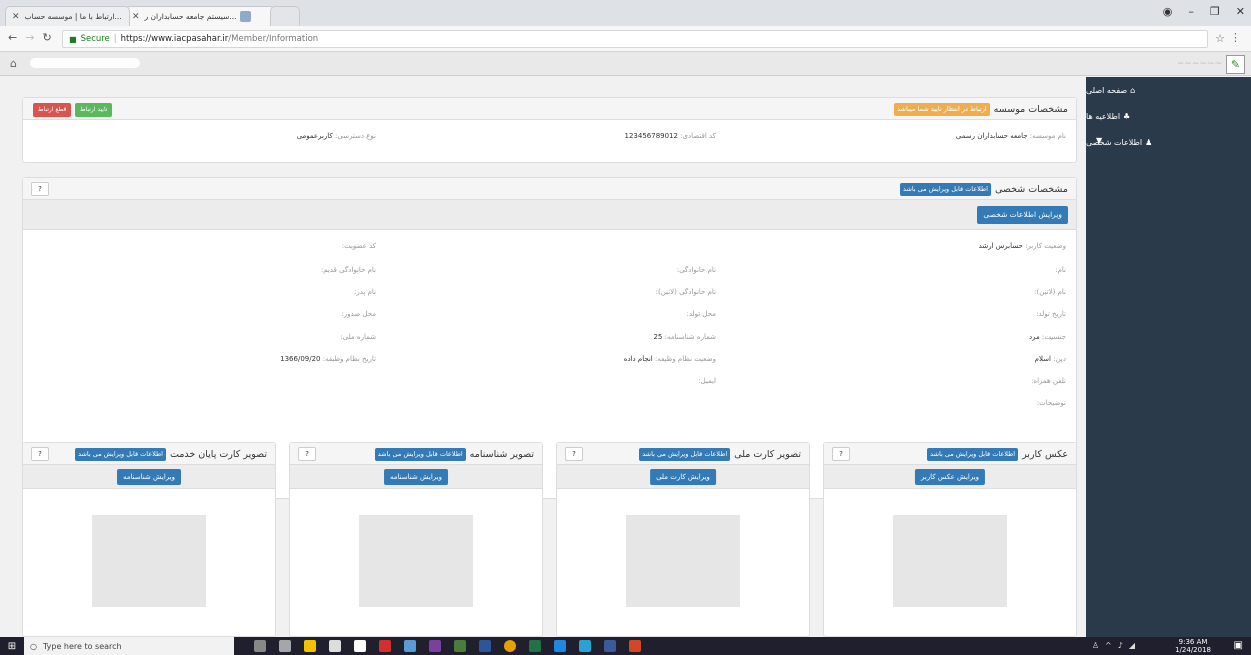 This screenshot has width=1251, height=655. What do you see at coordinates (997, 454) in the screenshot?
I see `card-title: عکس کاربر اطلاعات قابل ویرایش می باشد` at bounding box center [997, 454].